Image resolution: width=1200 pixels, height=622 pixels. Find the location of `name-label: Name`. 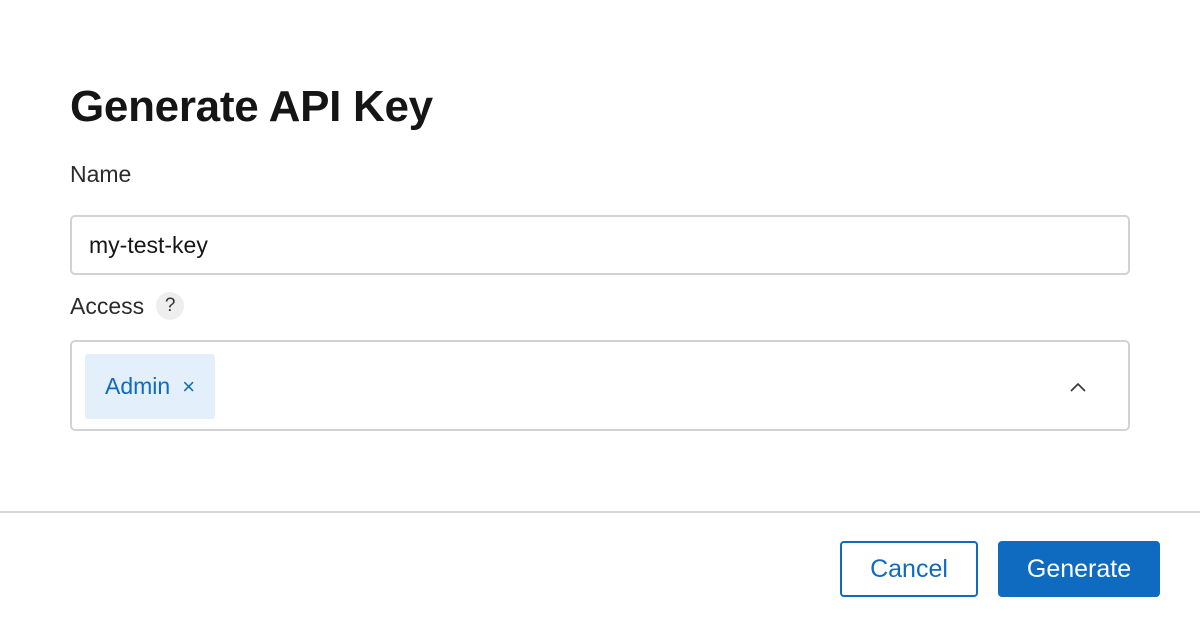

name-label: Name is located at coordinates (100, 174).